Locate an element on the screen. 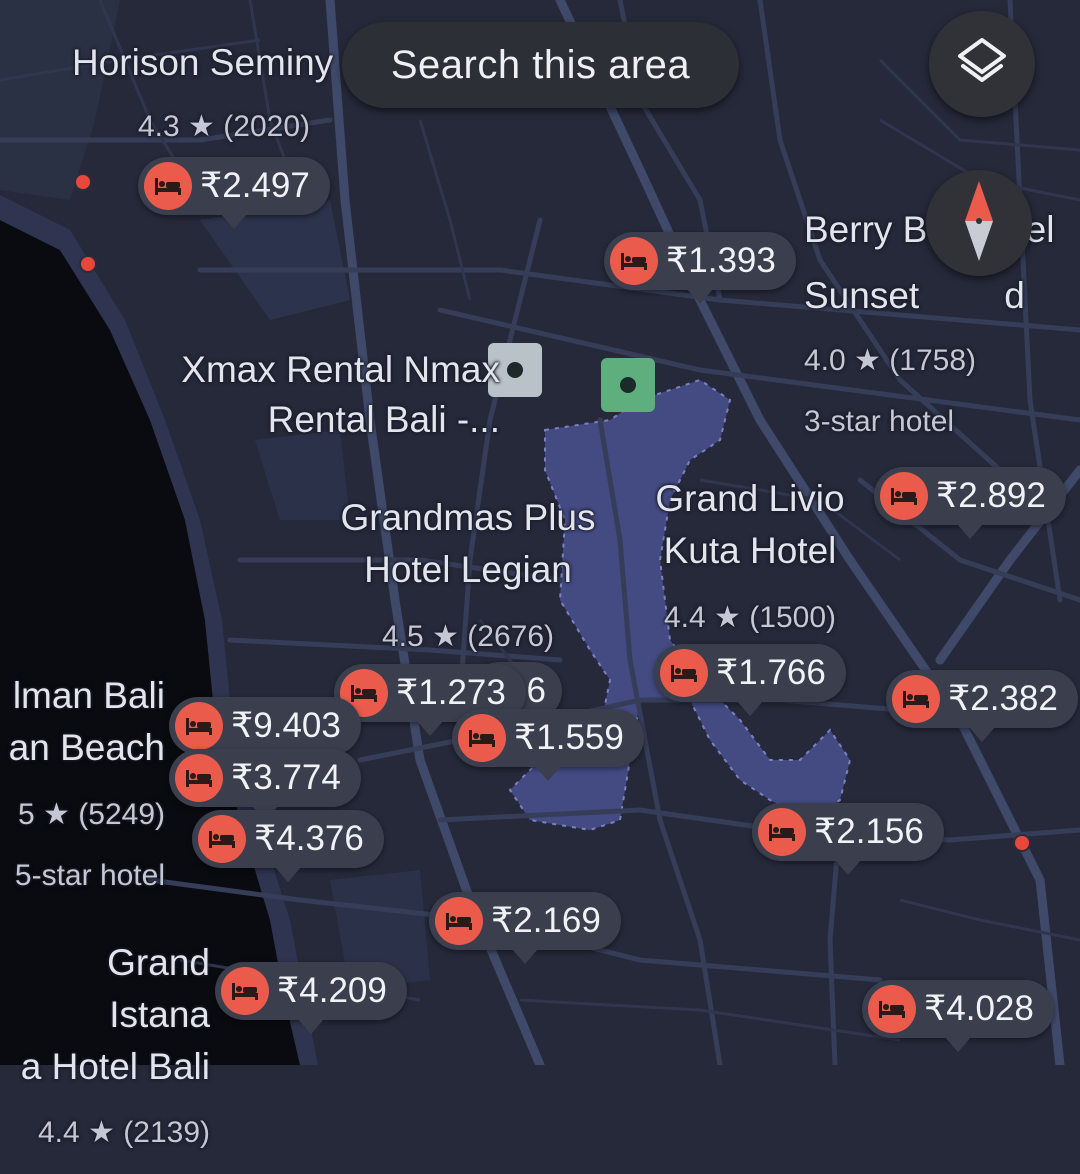 This screenshot has height=1174, width=1080. price-pin: ₹2.156 is located at coordinates (848, 839).